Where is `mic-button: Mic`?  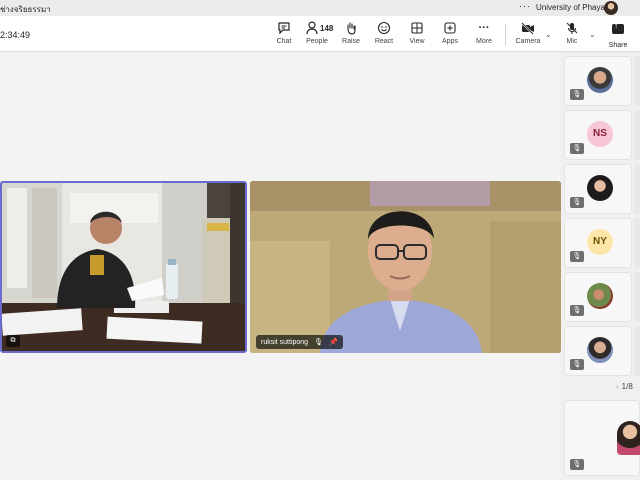
mic-button: Mic is located at coordinates (572, 33).